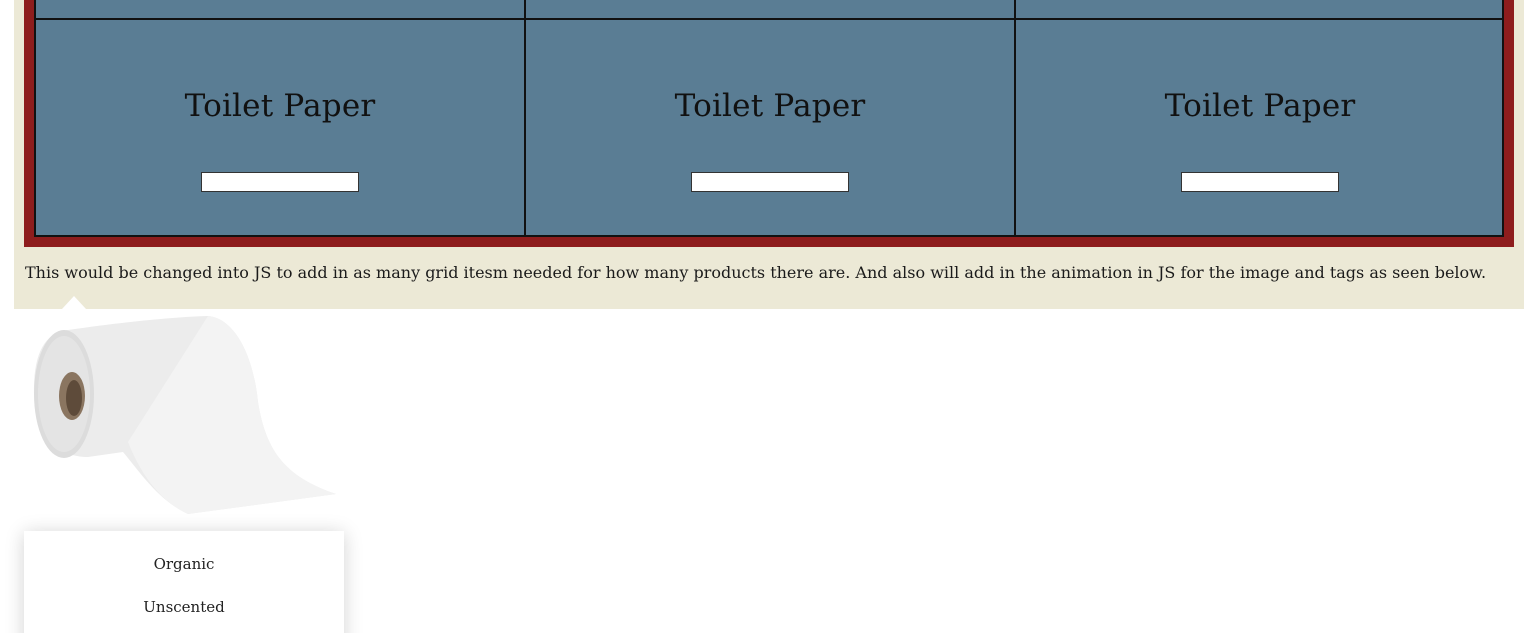  Describe the element at coordinates (74, 302) in the screenshot. I see `tooltip-pointer` at that location.